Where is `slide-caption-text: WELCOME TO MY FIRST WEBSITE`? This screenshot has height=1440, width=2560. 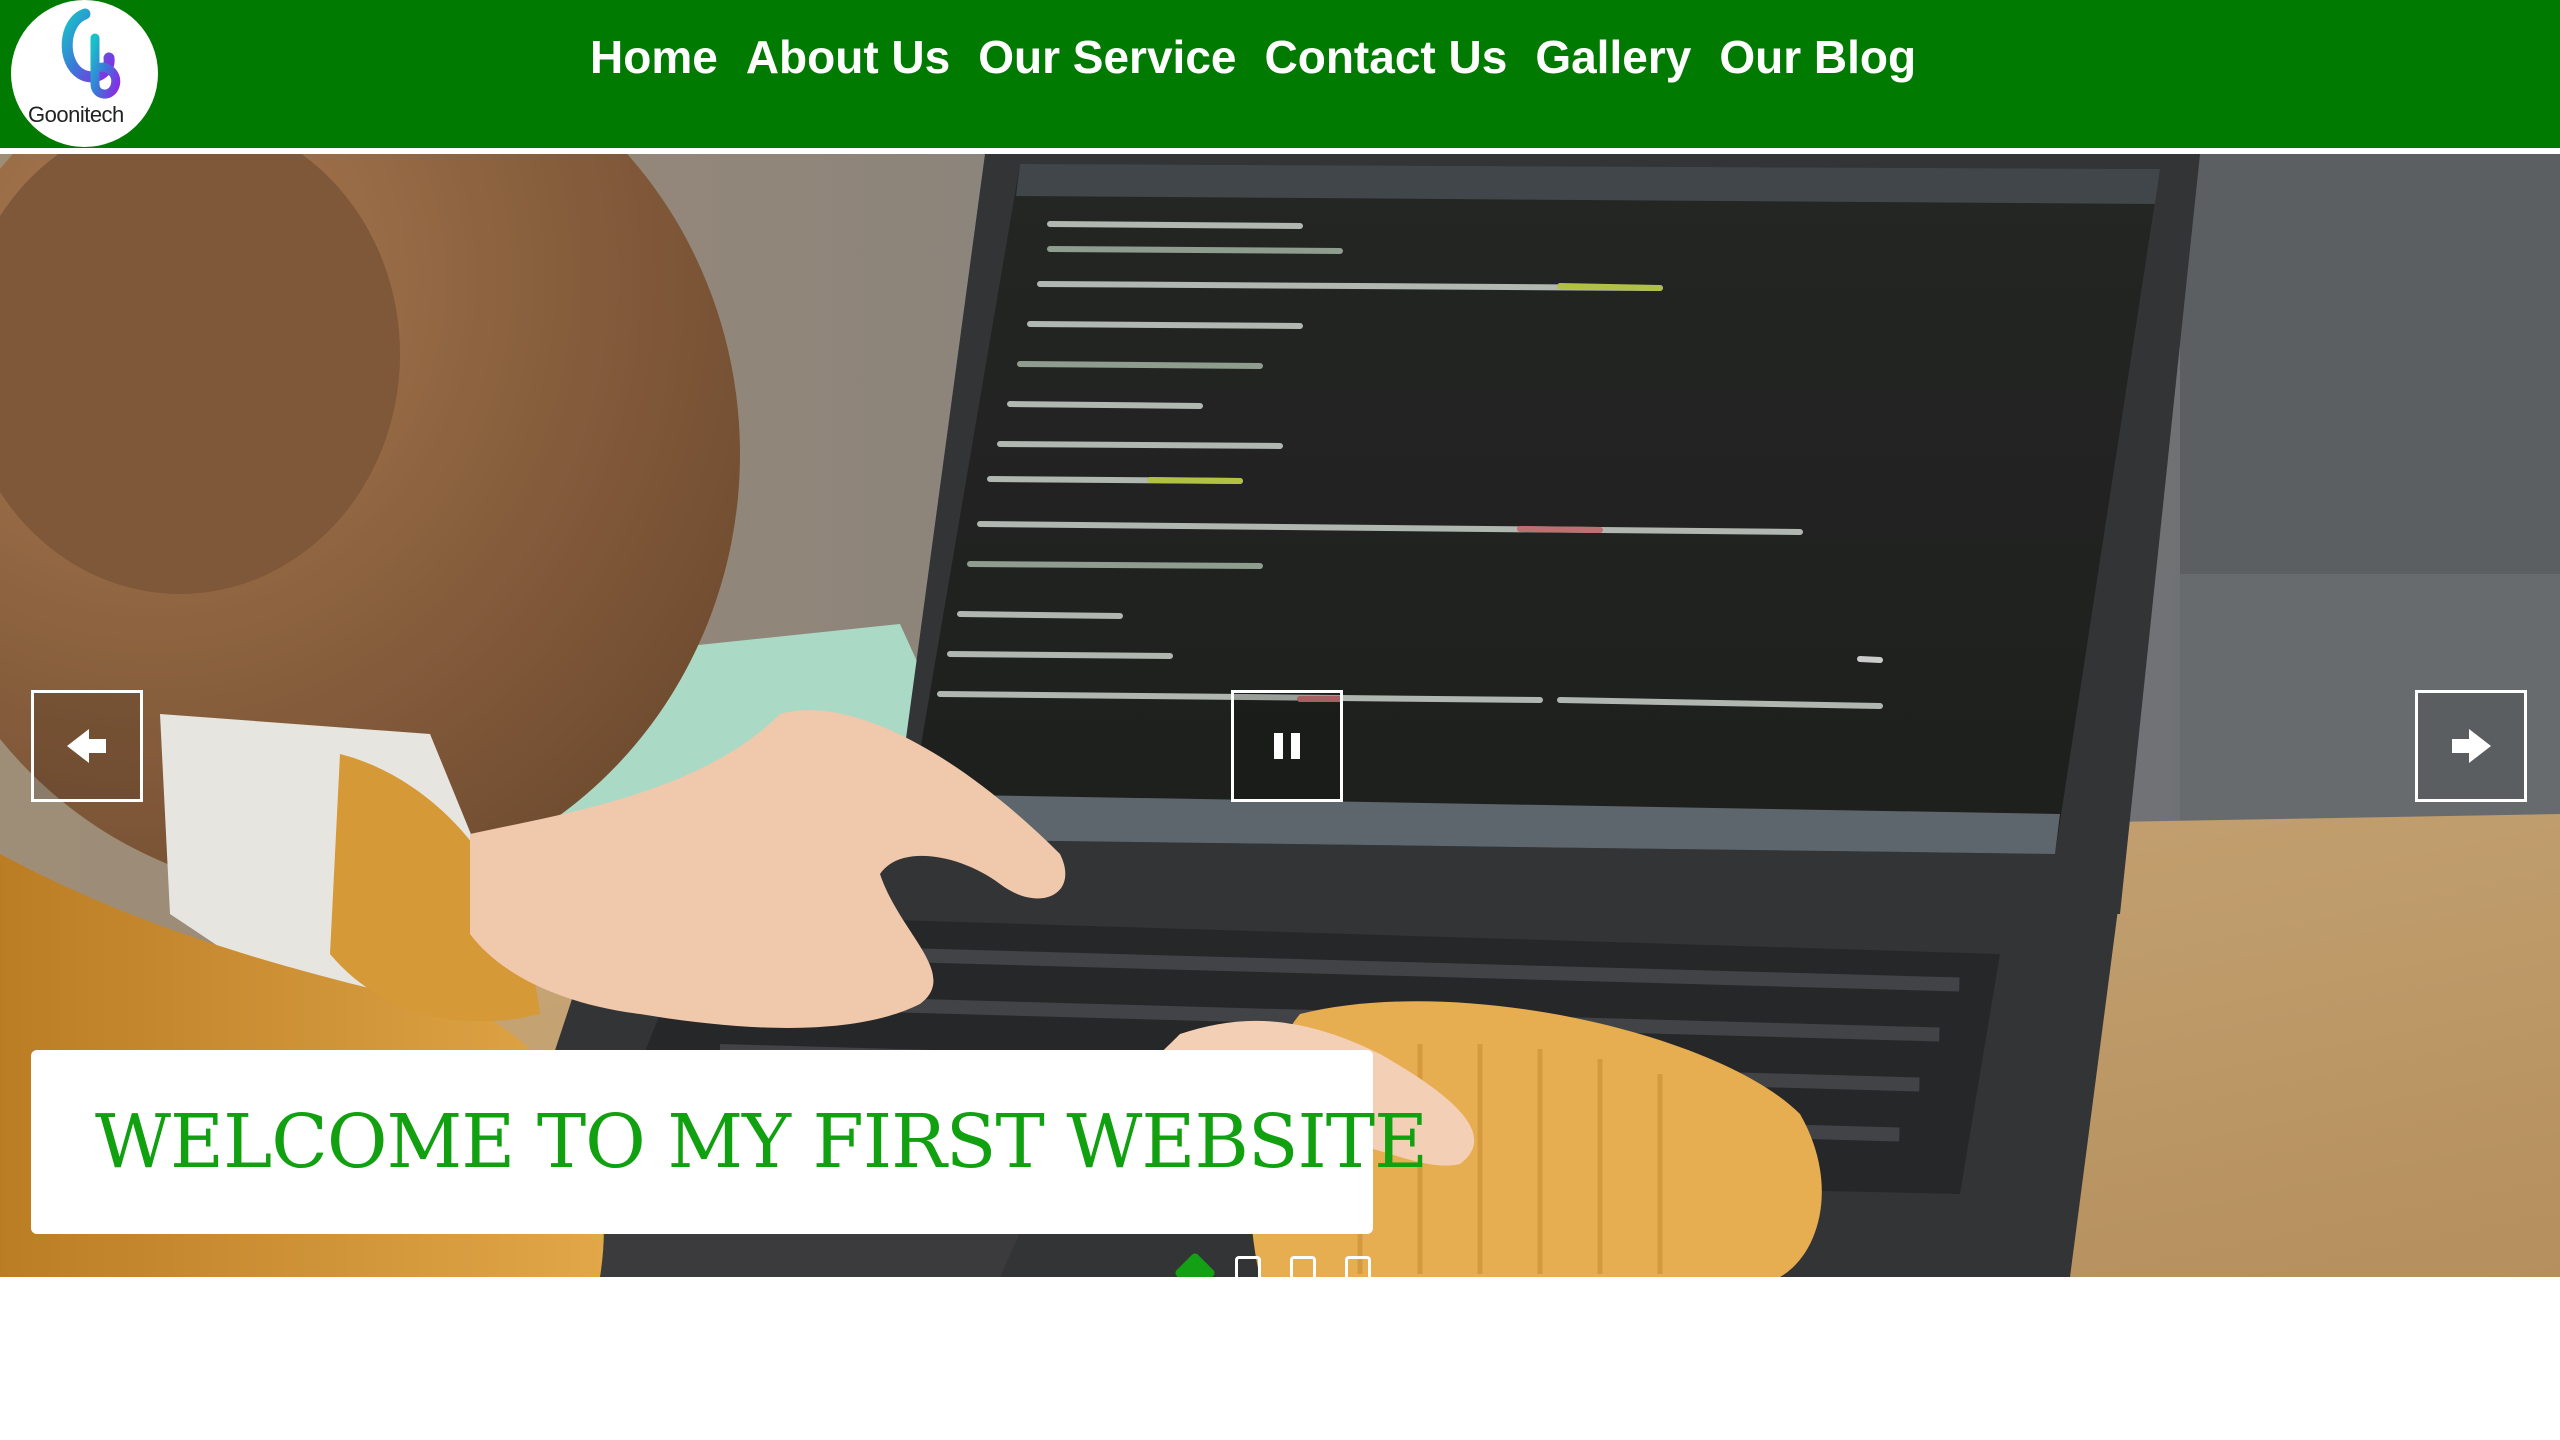
slide-caption-text: WELCOME TO MY FIRST WEBSITE is located at coordinates (761, 1142).